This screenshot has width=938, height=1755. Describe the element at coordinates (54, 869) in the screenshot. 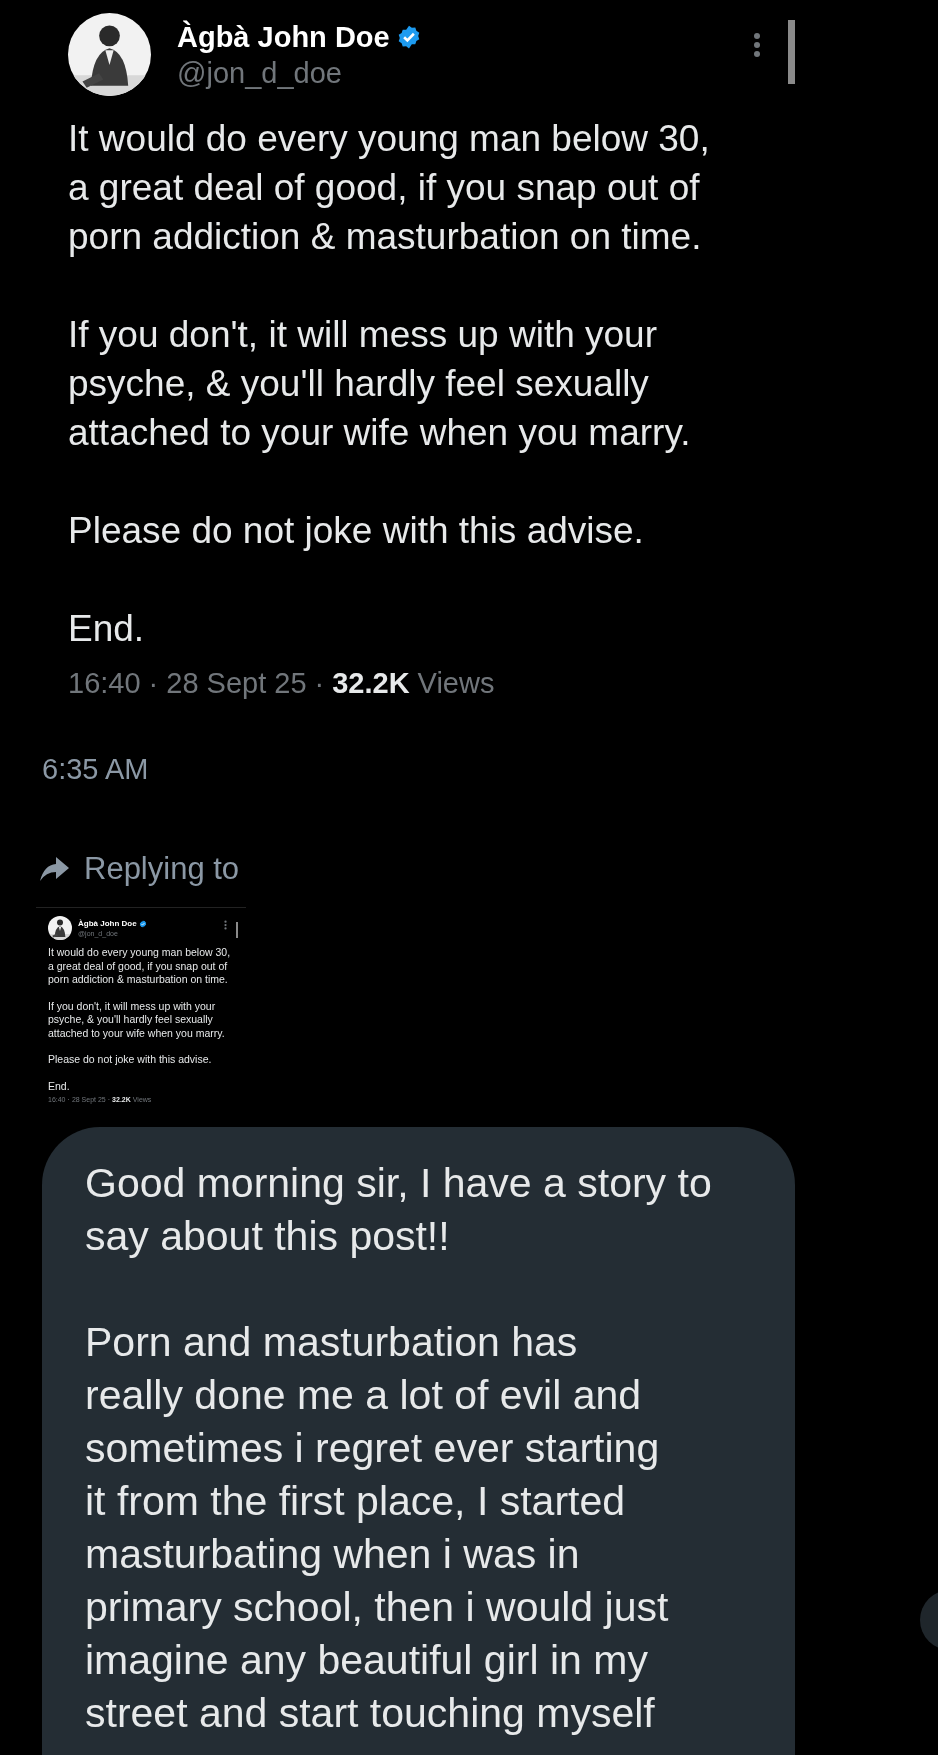

I see `reply-arrow-icon` at that location.